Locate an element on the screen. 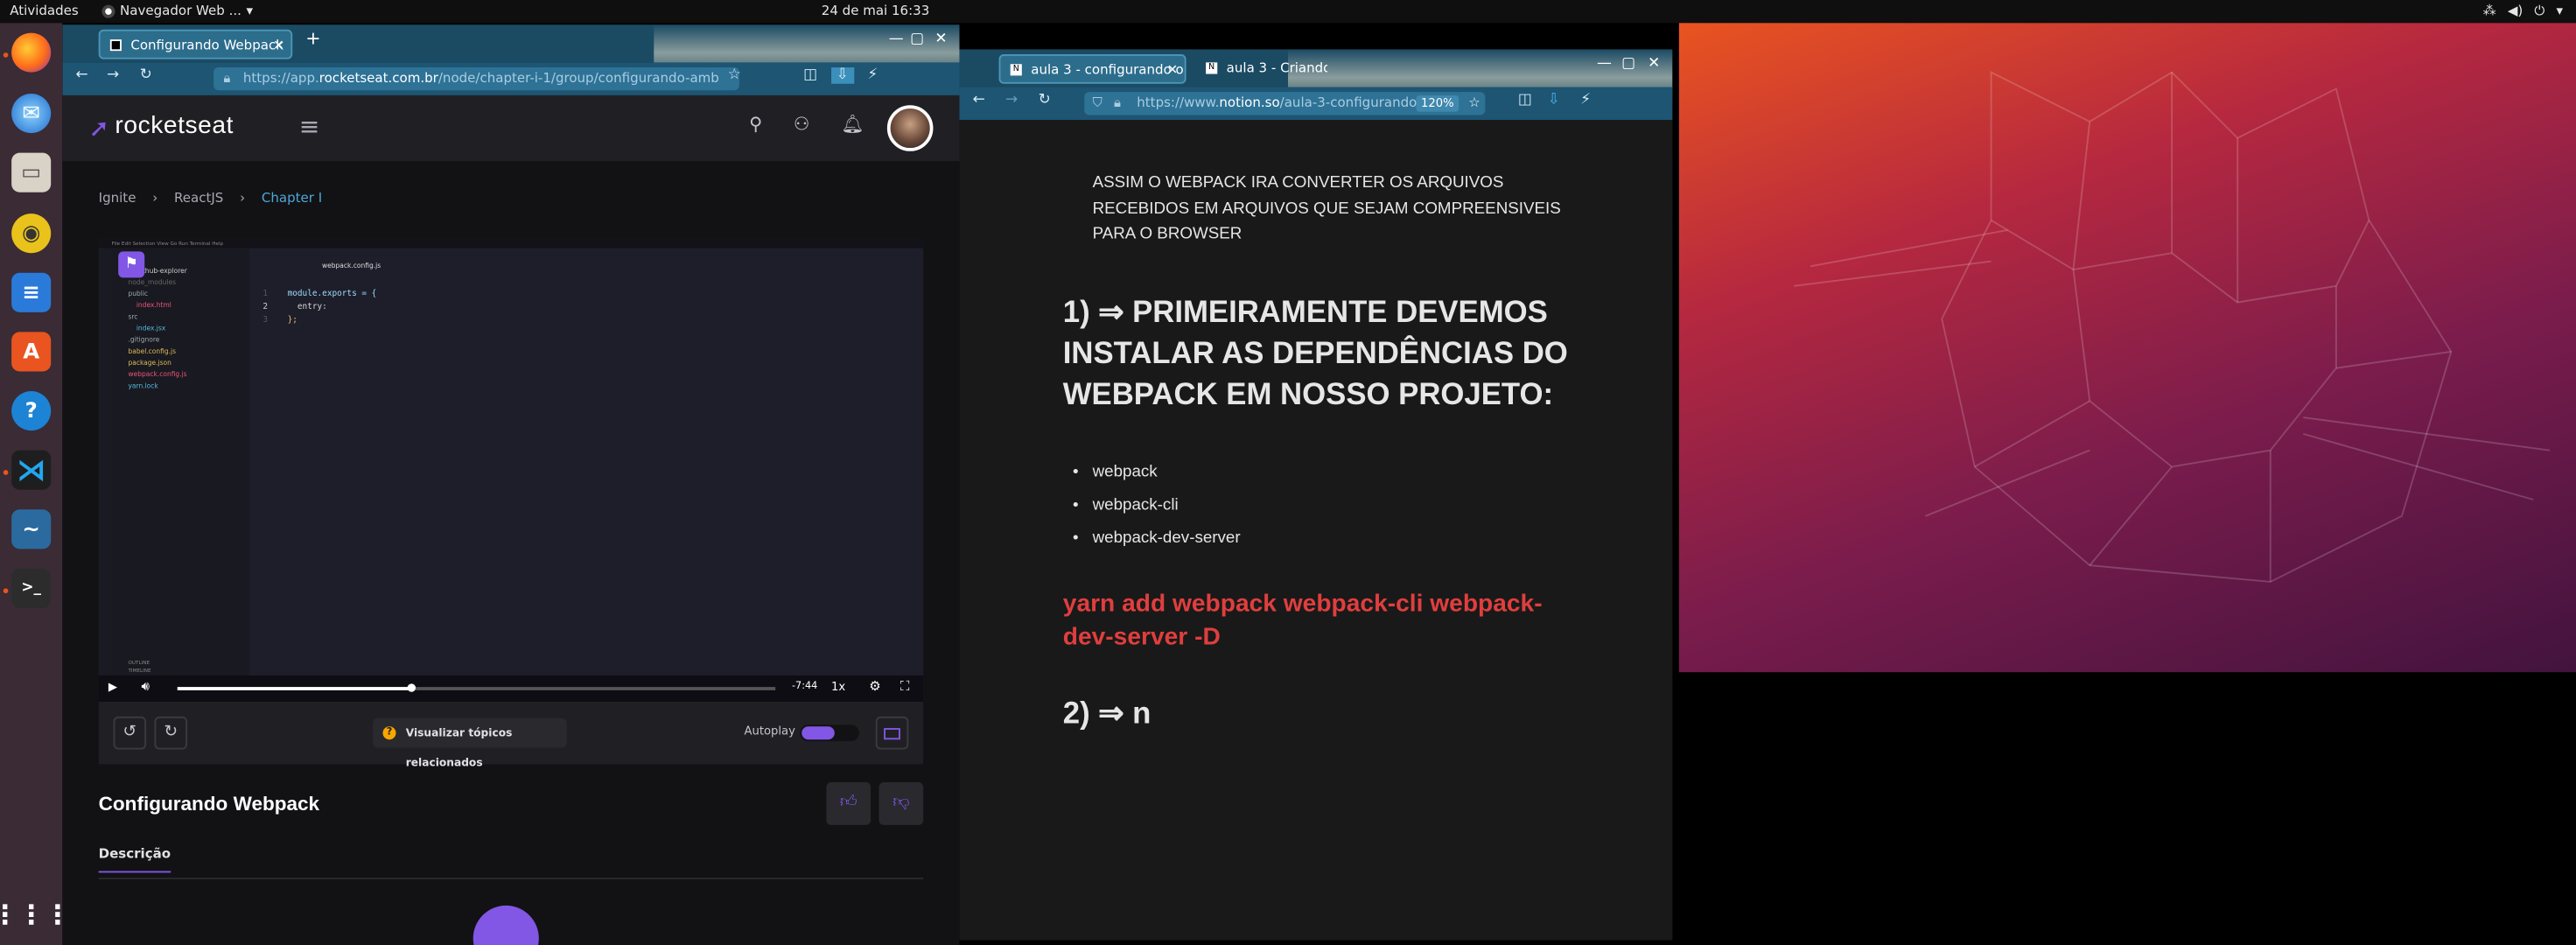 This screenshot has width=2576, height=945. system-tray: ⁂ ◀) ⏻ ▾ is located at coordinates (2523, 11).